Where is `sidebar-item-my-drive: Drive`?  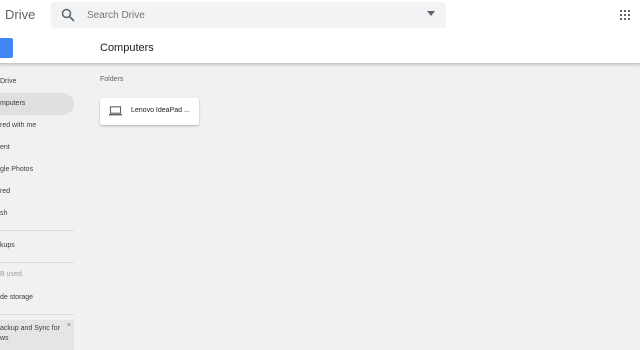 sidebar-item-my-drive: Drive is located at coordinates (37, 82).